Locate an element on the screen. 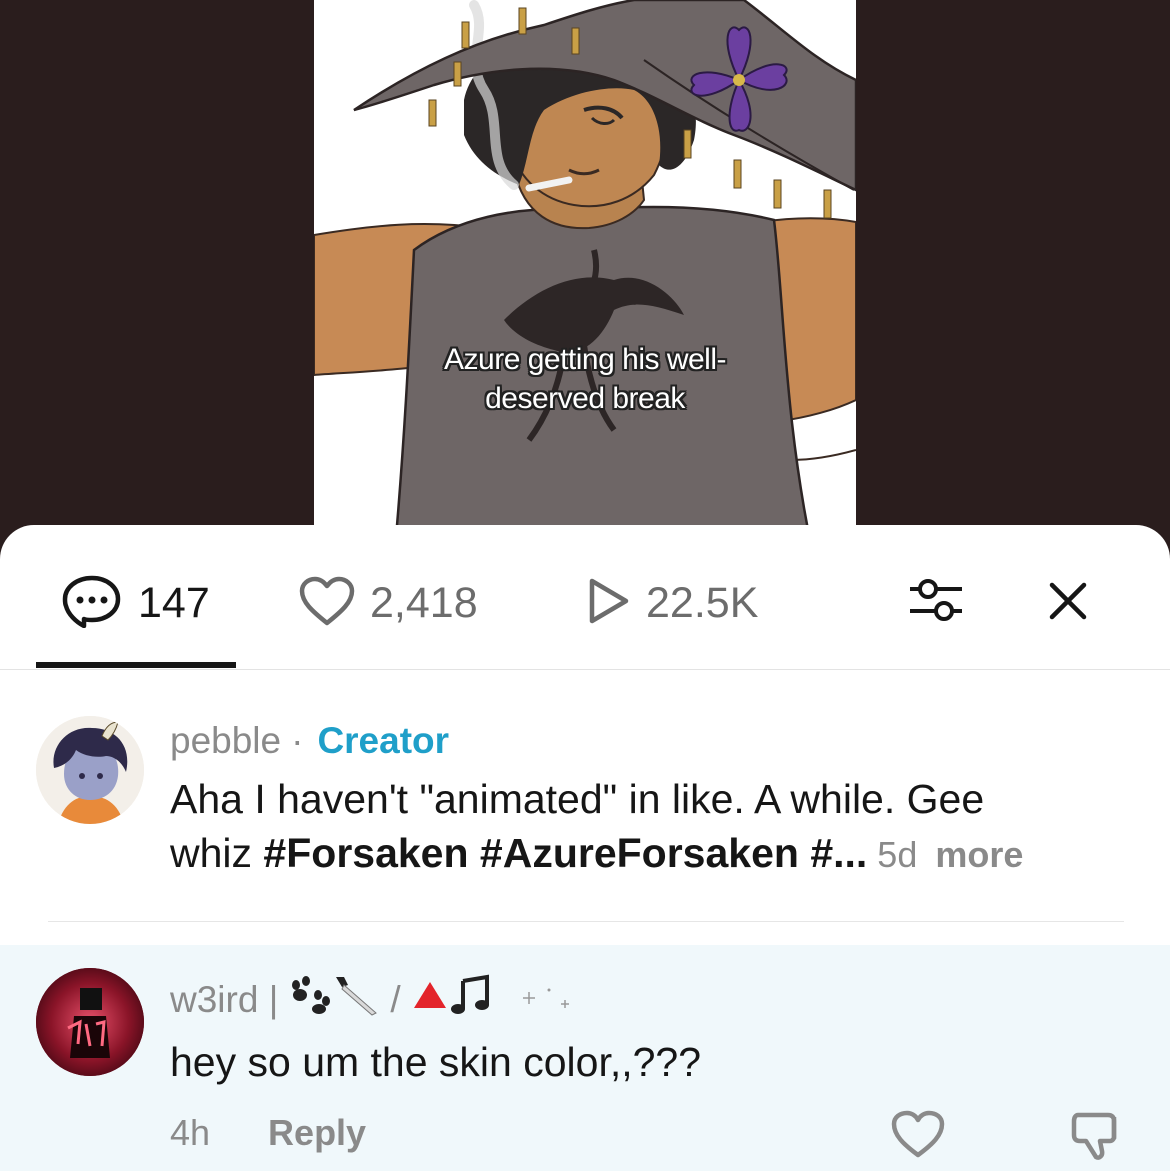  caption-line-1: Azure getting his well- is located at coordinates (585, 359).